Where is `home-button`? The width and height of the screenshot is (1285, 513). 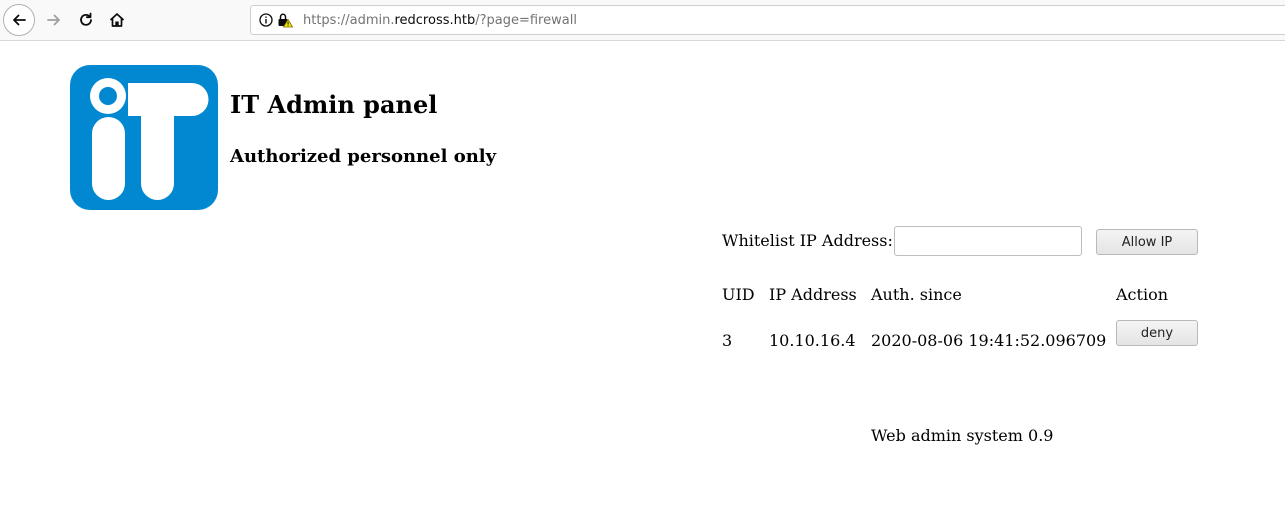
home-button is located at coordinates (117, 20).